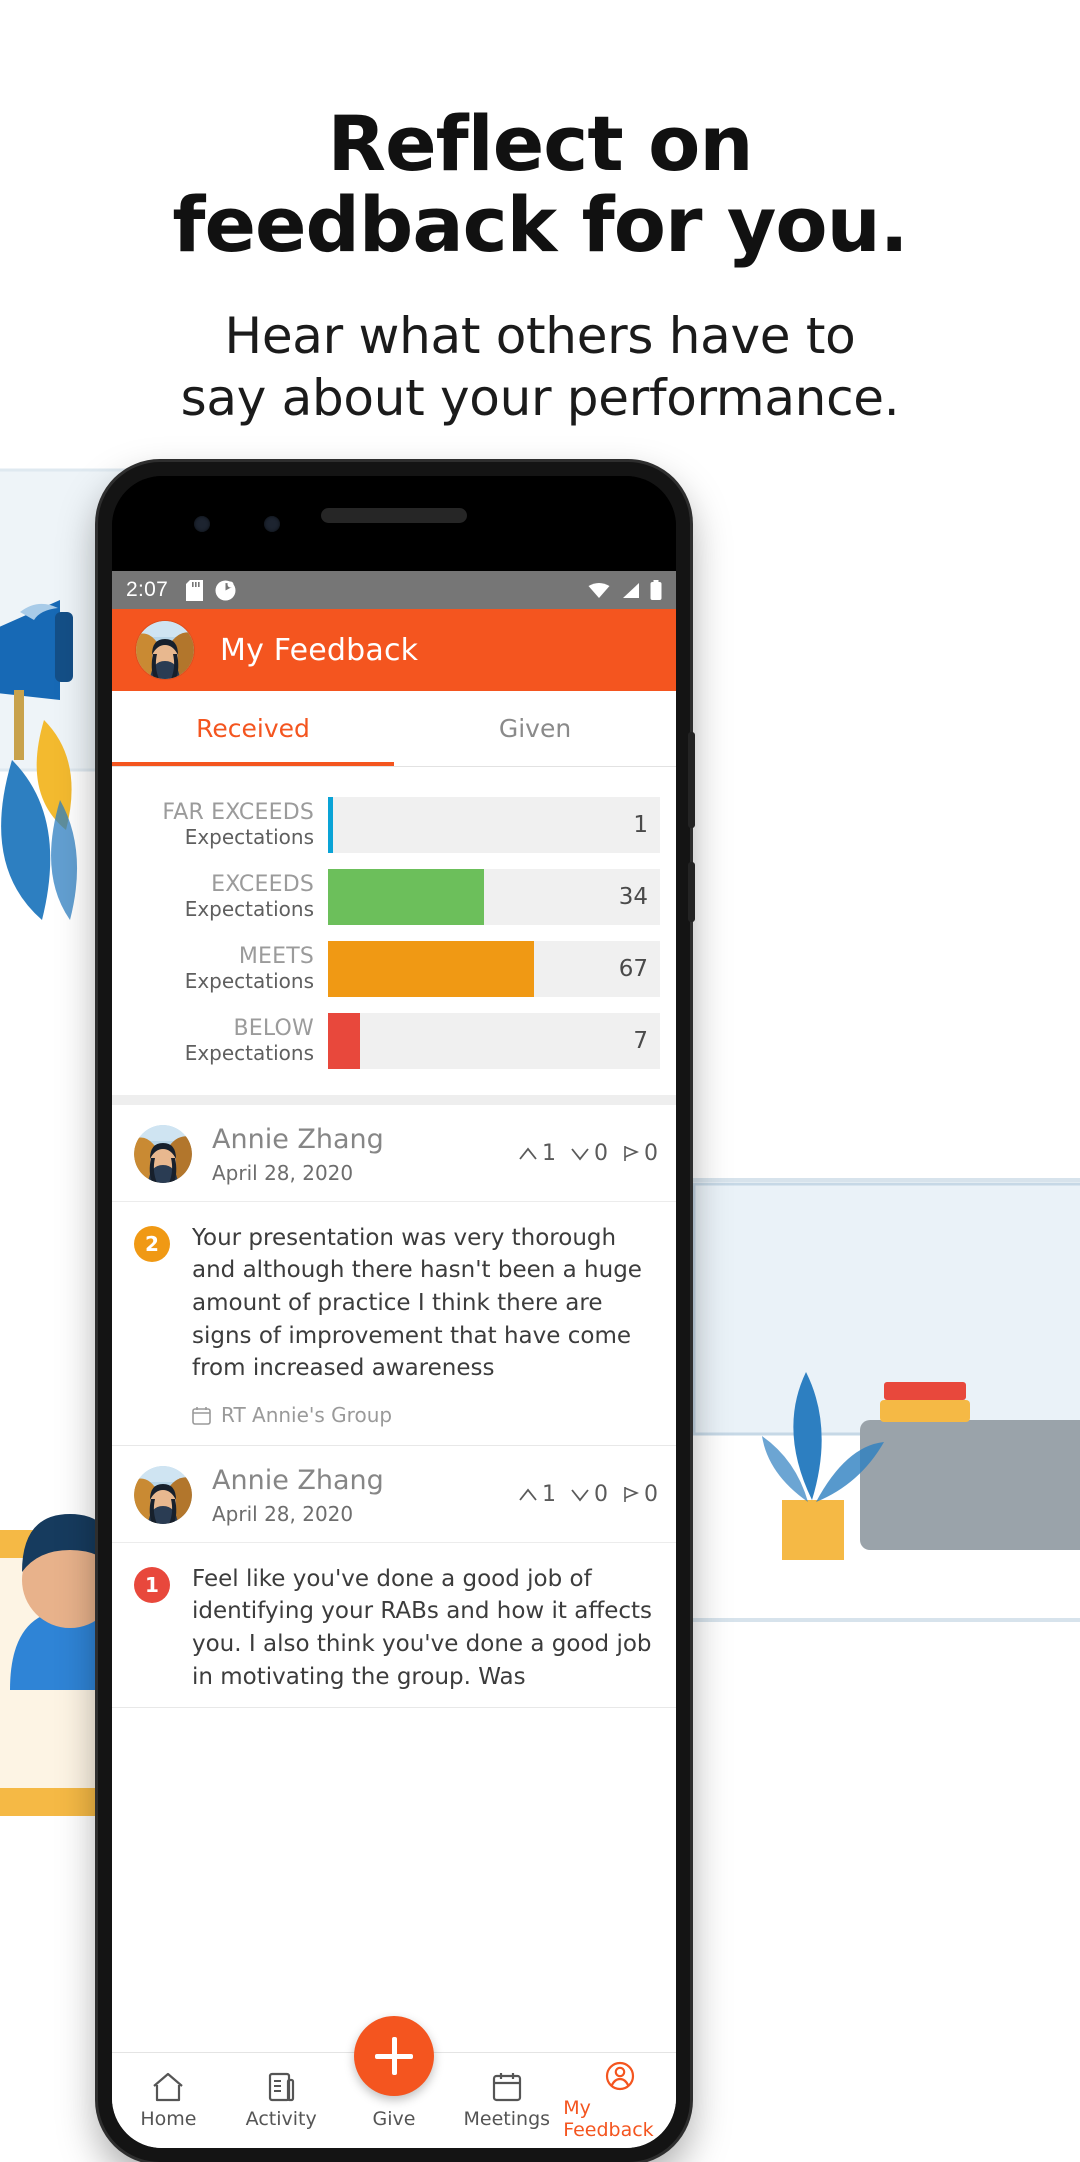 The image size is (1080, 2162). I want to click on stat-row-far-exceeds: FAR EXCEEDS Expectations 1, so click(394, 825).